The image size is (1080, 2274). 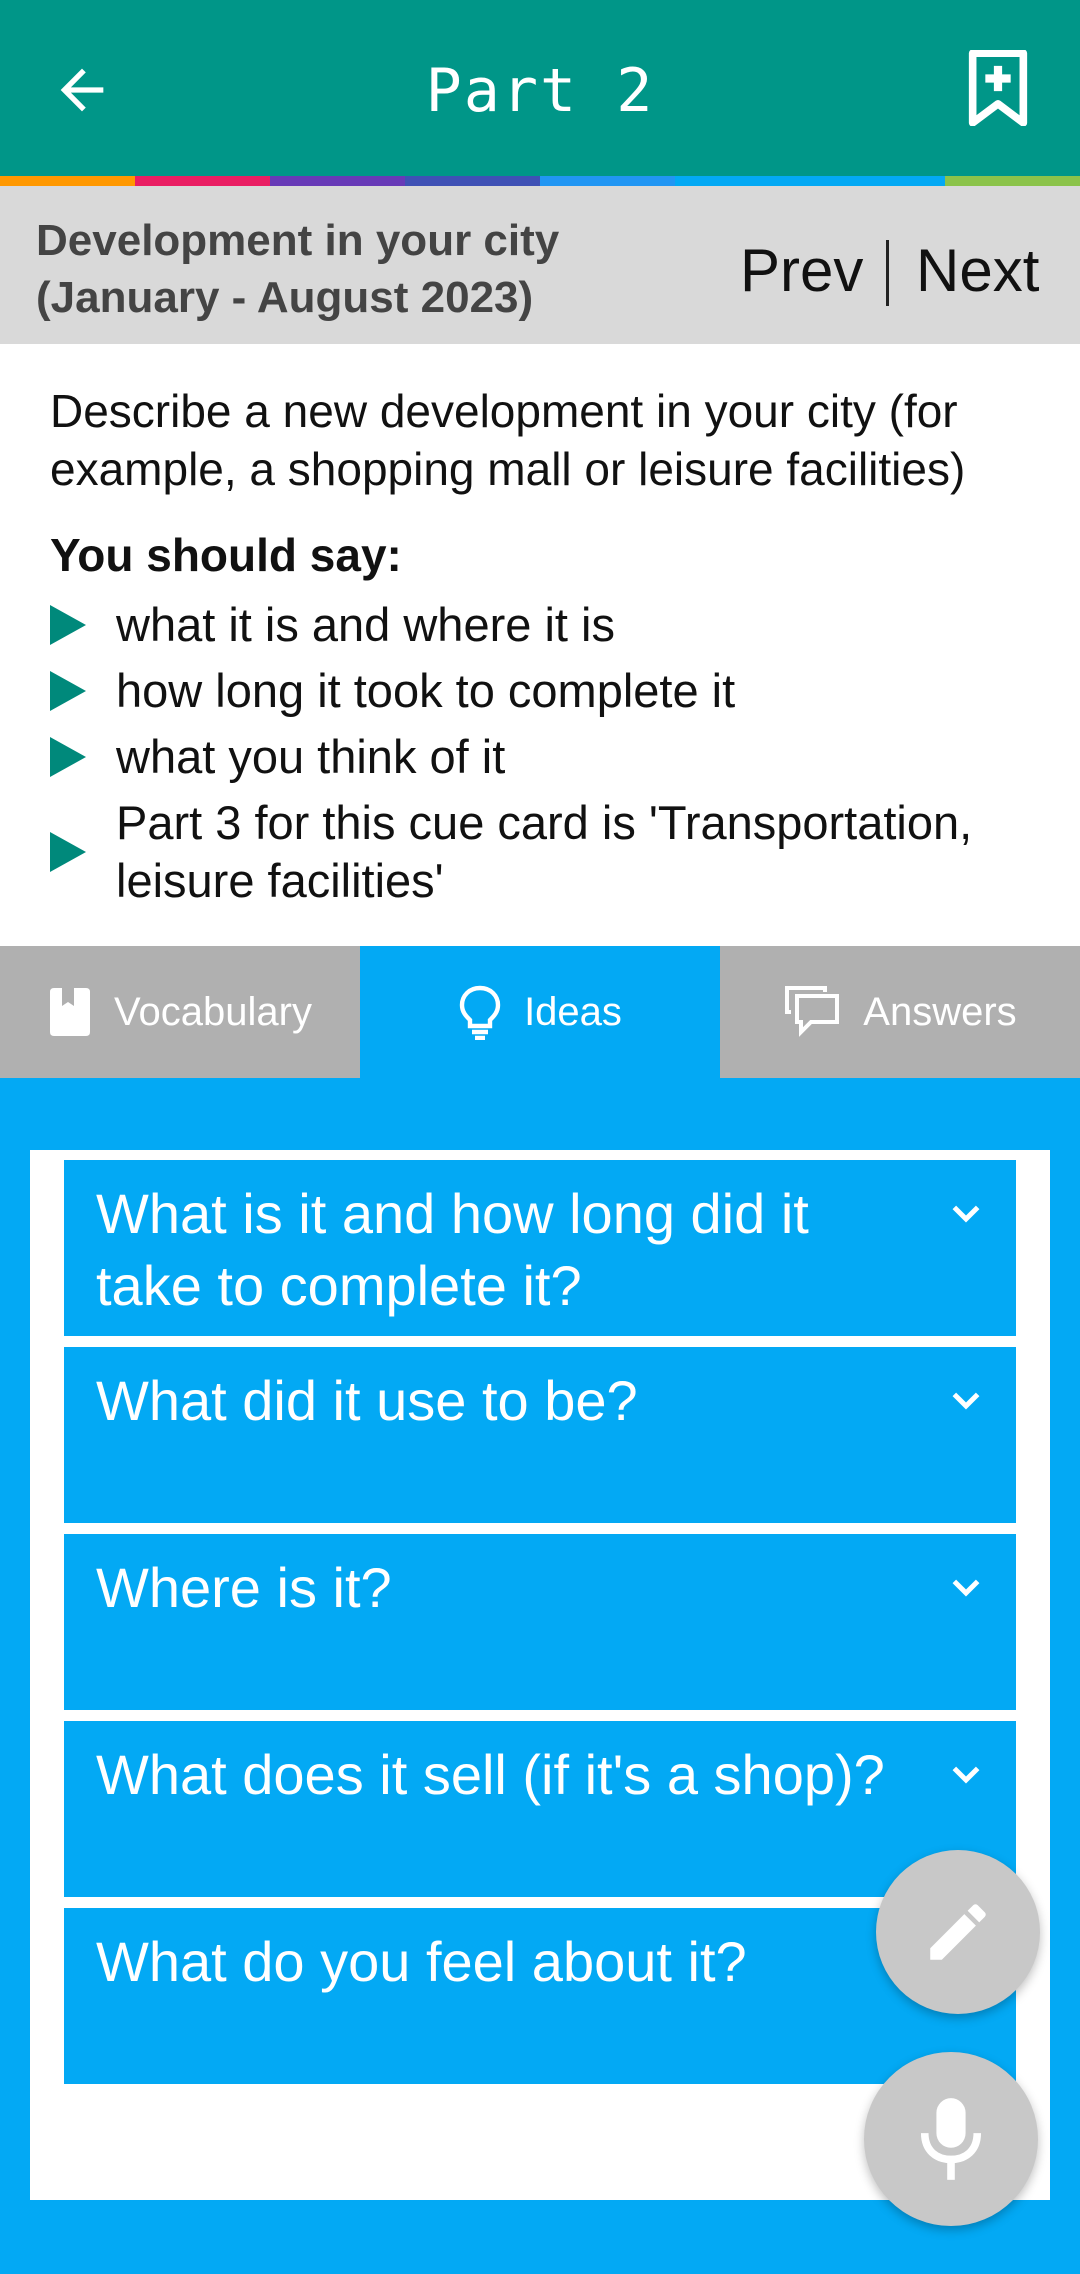 I want to click on tab-vocabulary: Vocabulary, so click(x=180, y=1012).